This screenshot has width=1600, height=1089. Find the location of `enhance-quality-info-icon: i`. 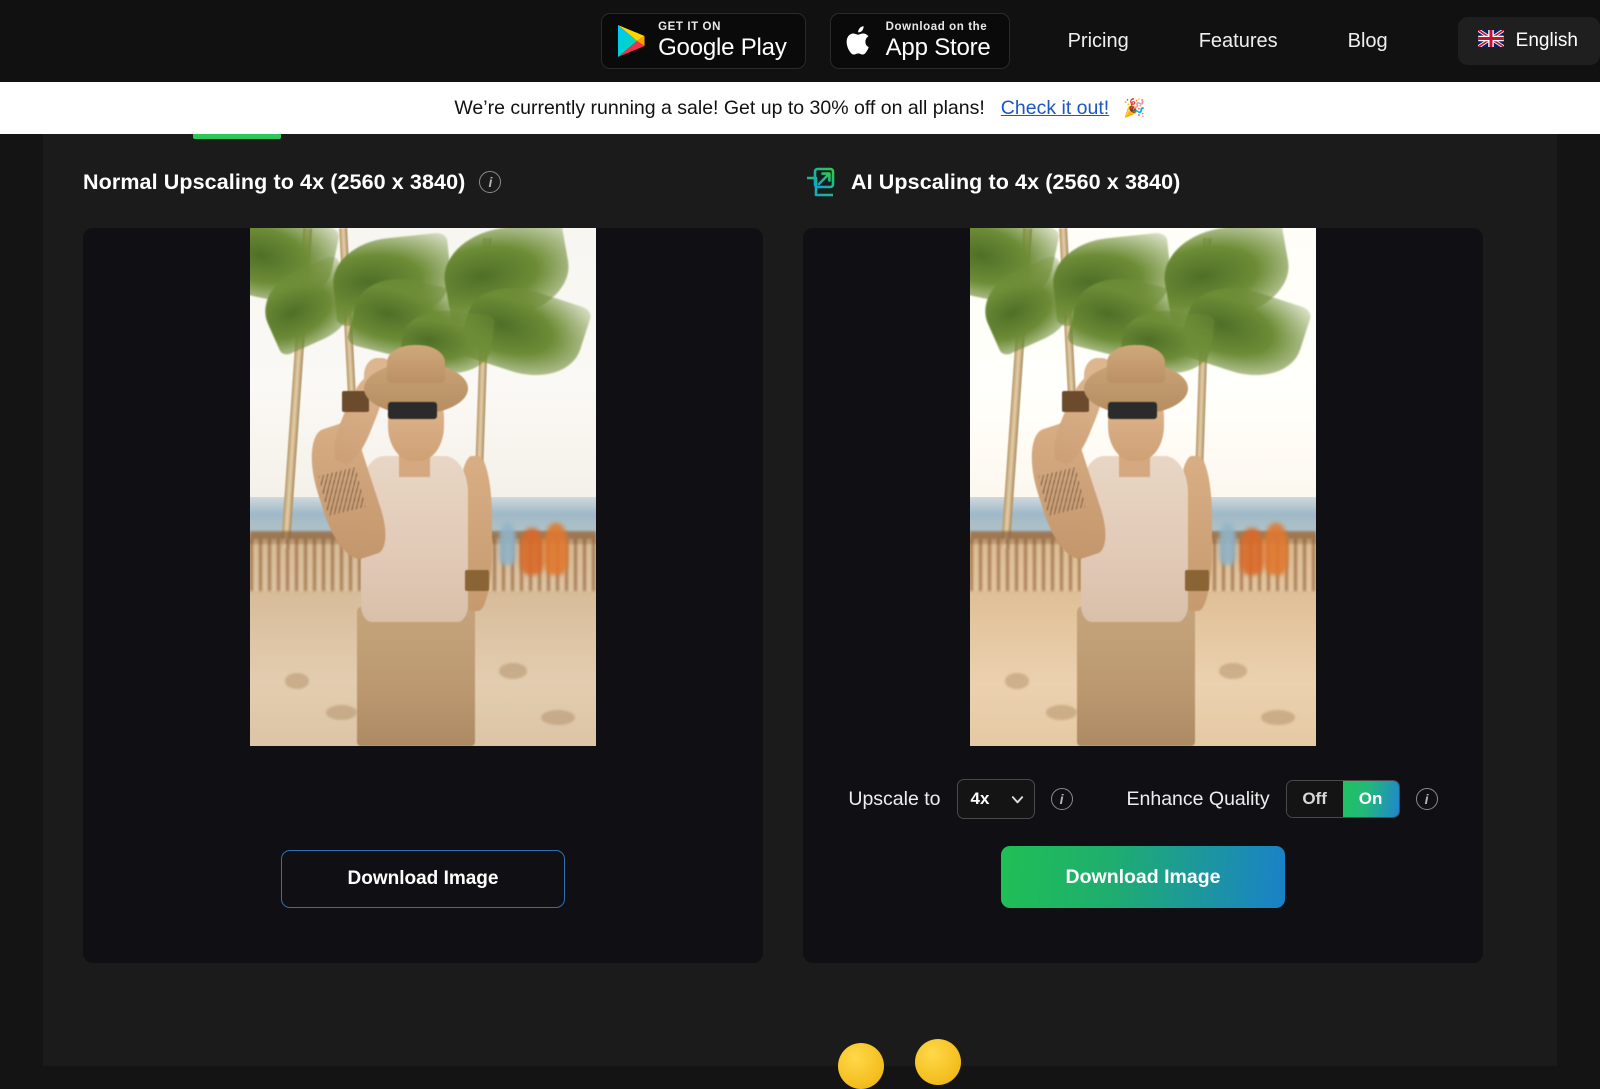

enhance-quality-info-icon: i is located at coordinates (1426, 799).